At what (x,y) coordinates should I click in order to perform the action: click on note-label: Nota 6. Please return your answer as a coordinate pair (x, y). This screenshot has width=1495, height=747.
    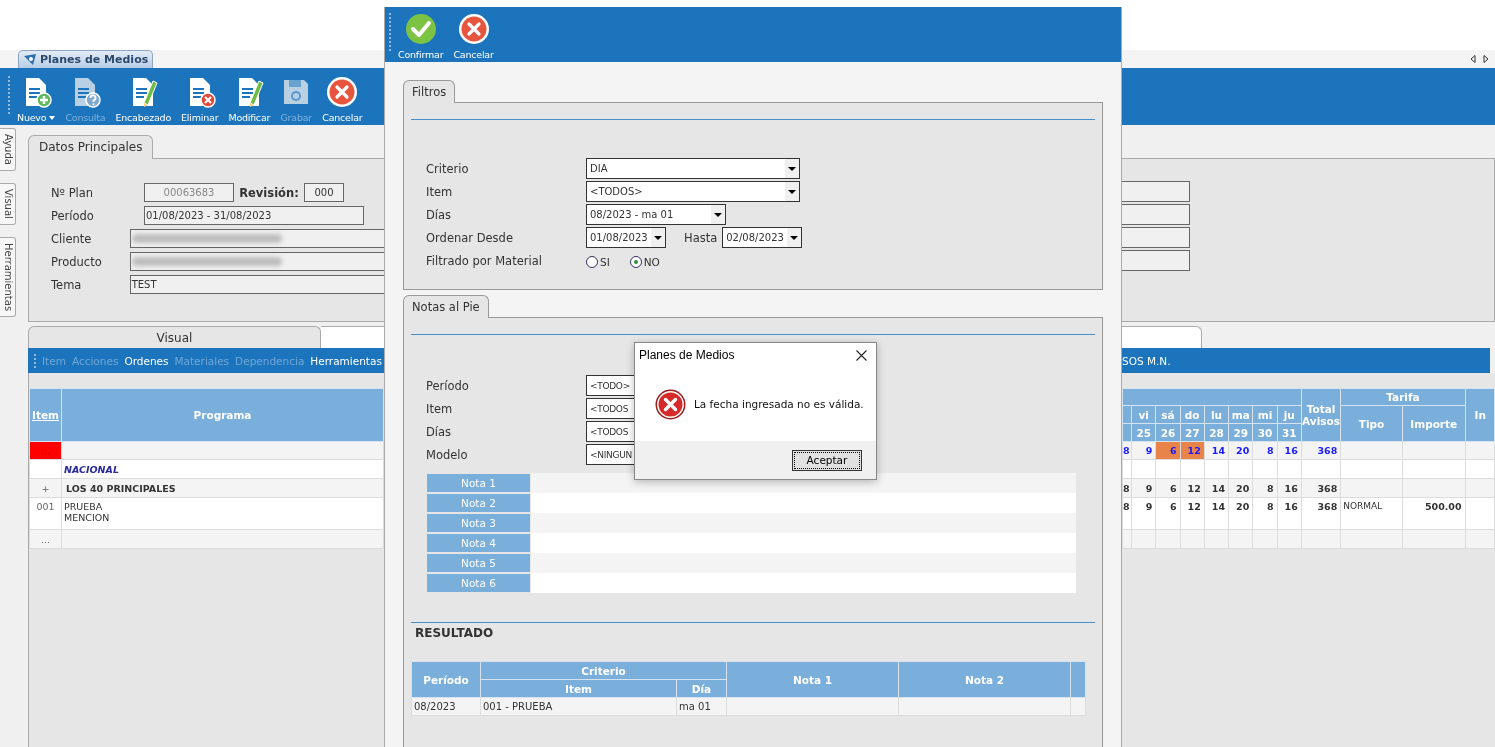
    Looking at the image, I should click on (478, 583).